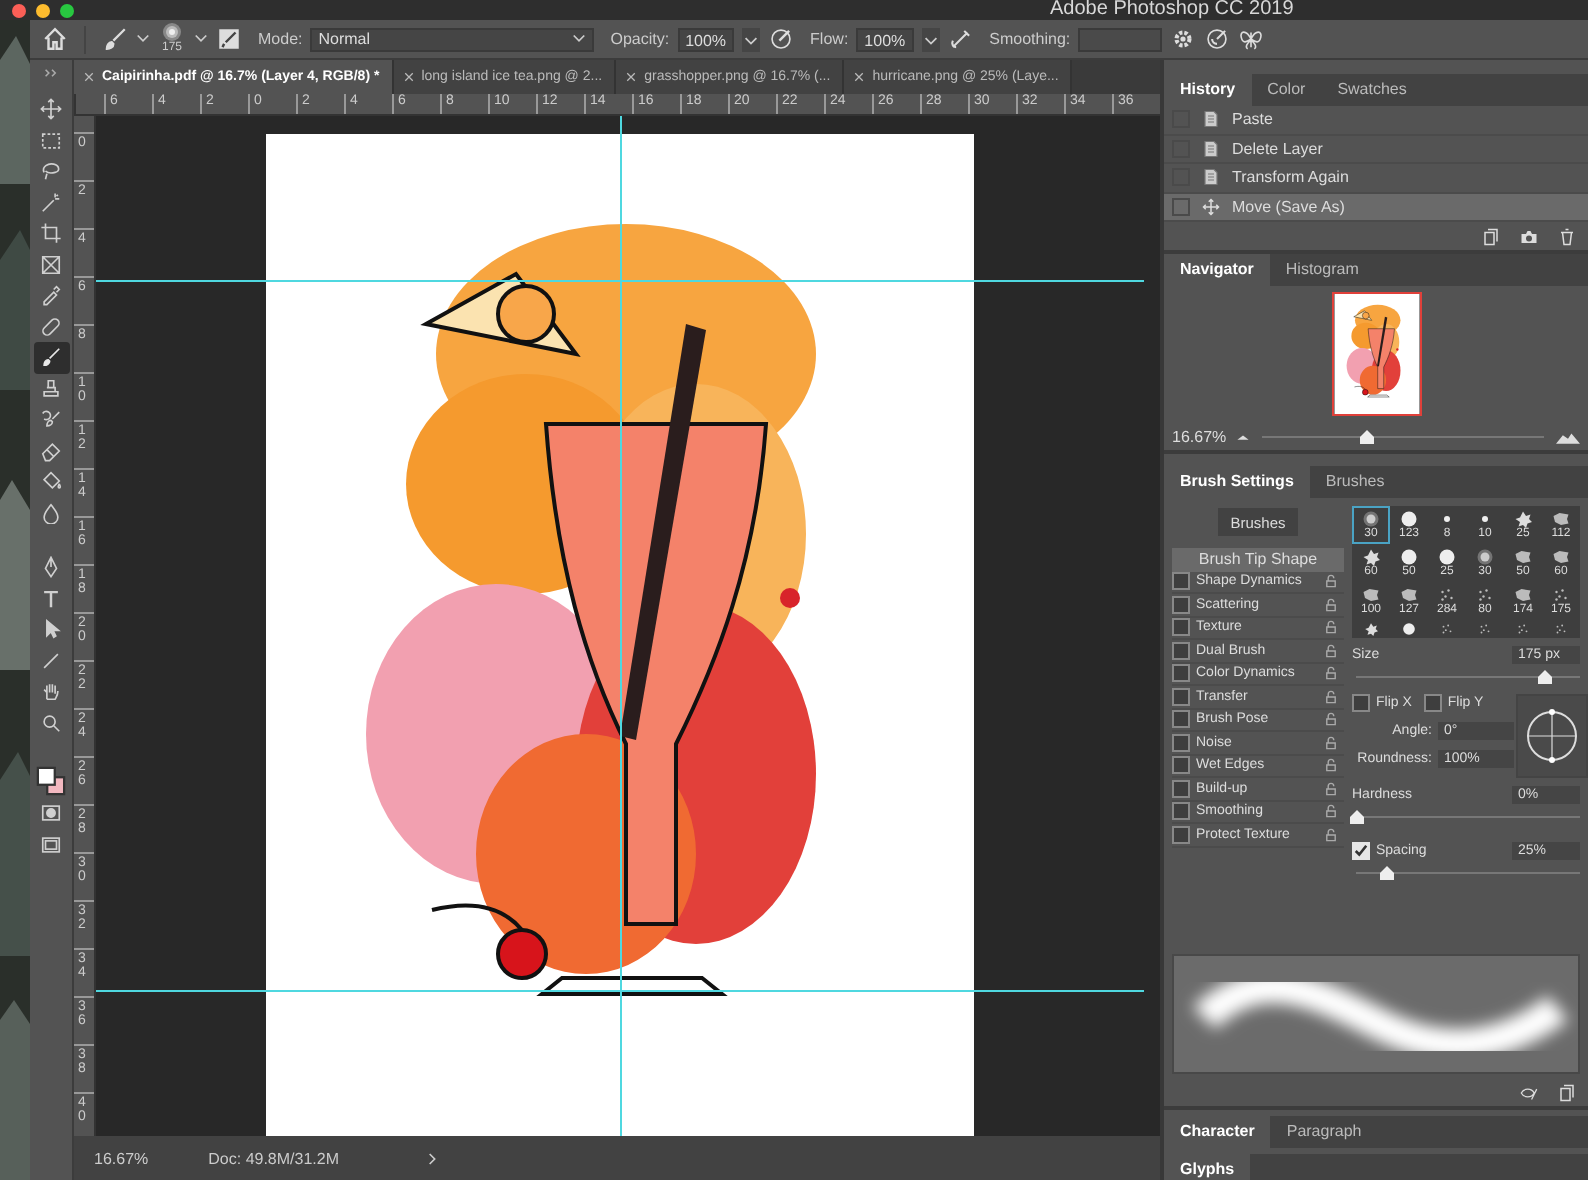 The height and width of the screenshot is (1180, 1588). I want to click on move-icon, so click(51, 109).